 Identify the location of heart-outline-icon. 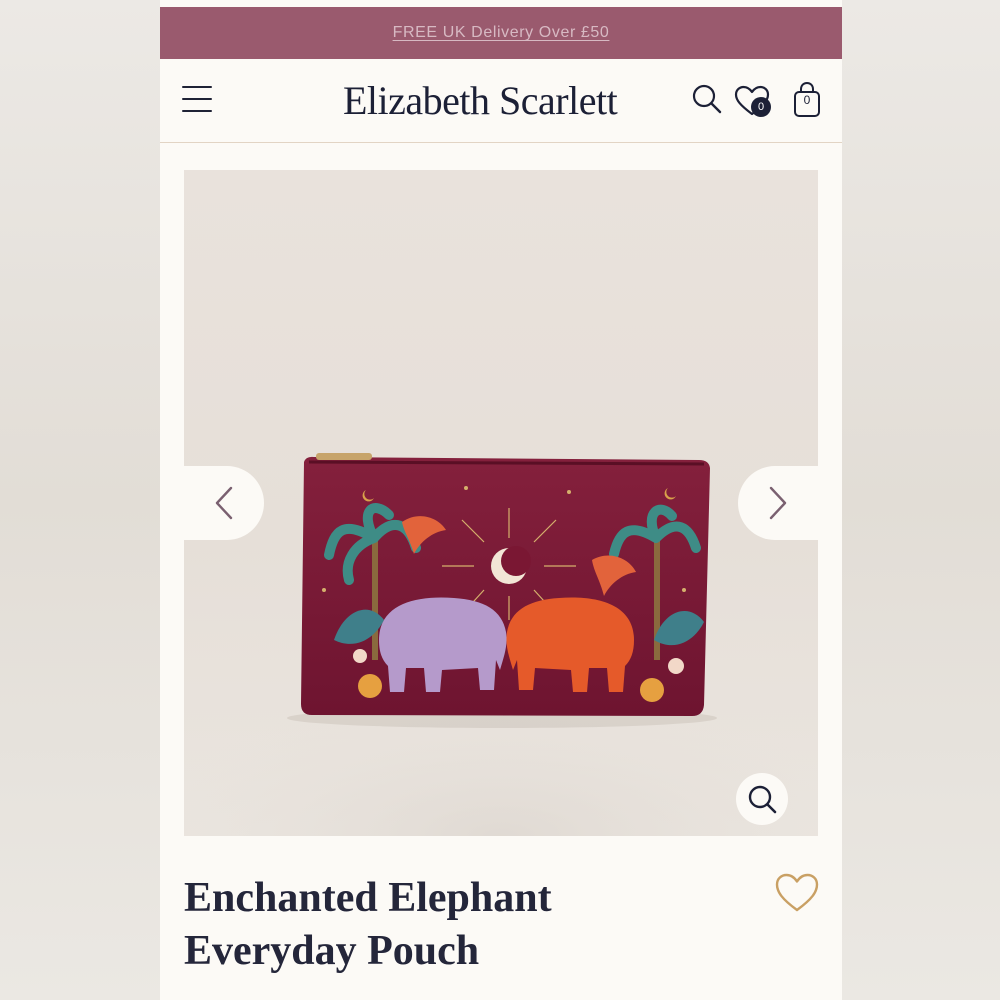
(797, 892).